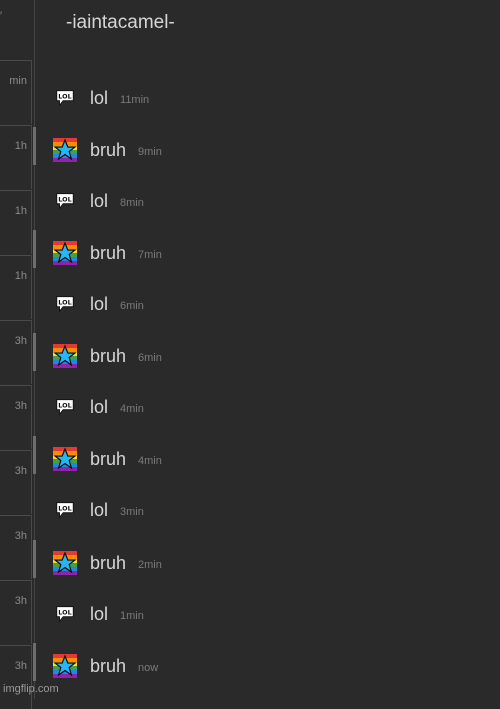 The width and height of the screenshot is (500, 709). What do you see at coordinates (148, 668) in the screenshot?
I see `message-time: now` at bounding box center [148, 668].